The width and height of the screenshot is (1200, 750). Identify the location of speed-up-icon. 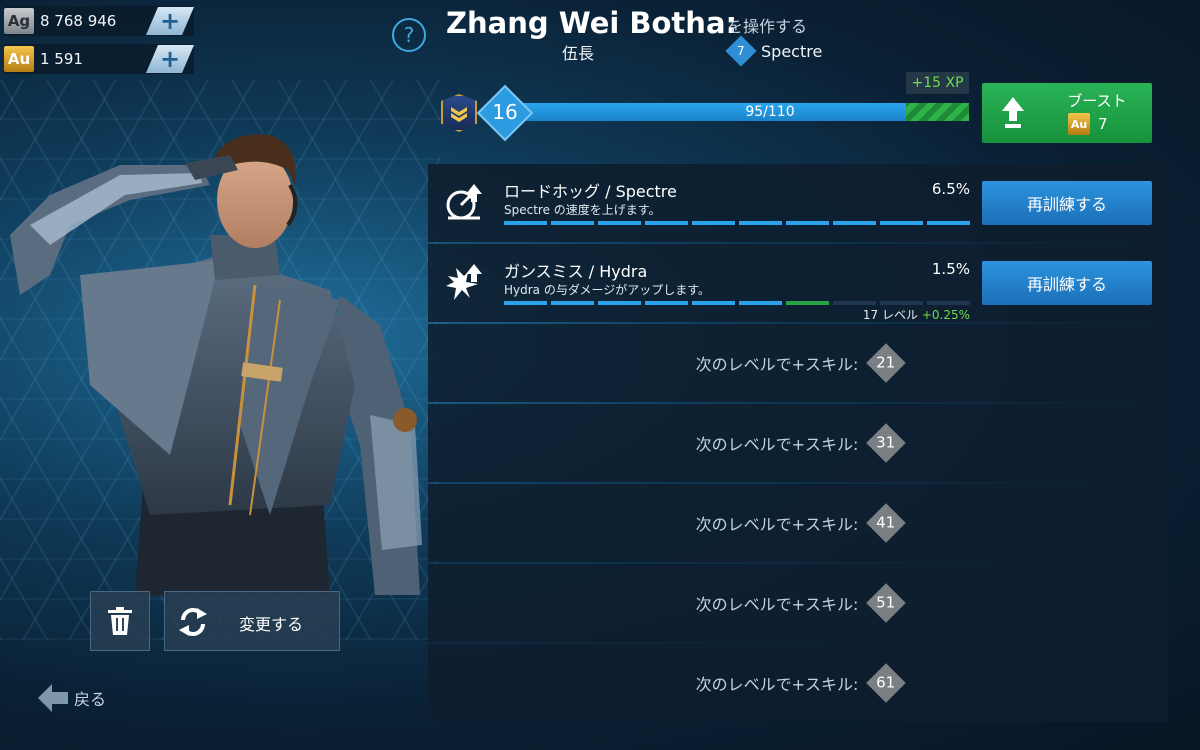
(464, 202).